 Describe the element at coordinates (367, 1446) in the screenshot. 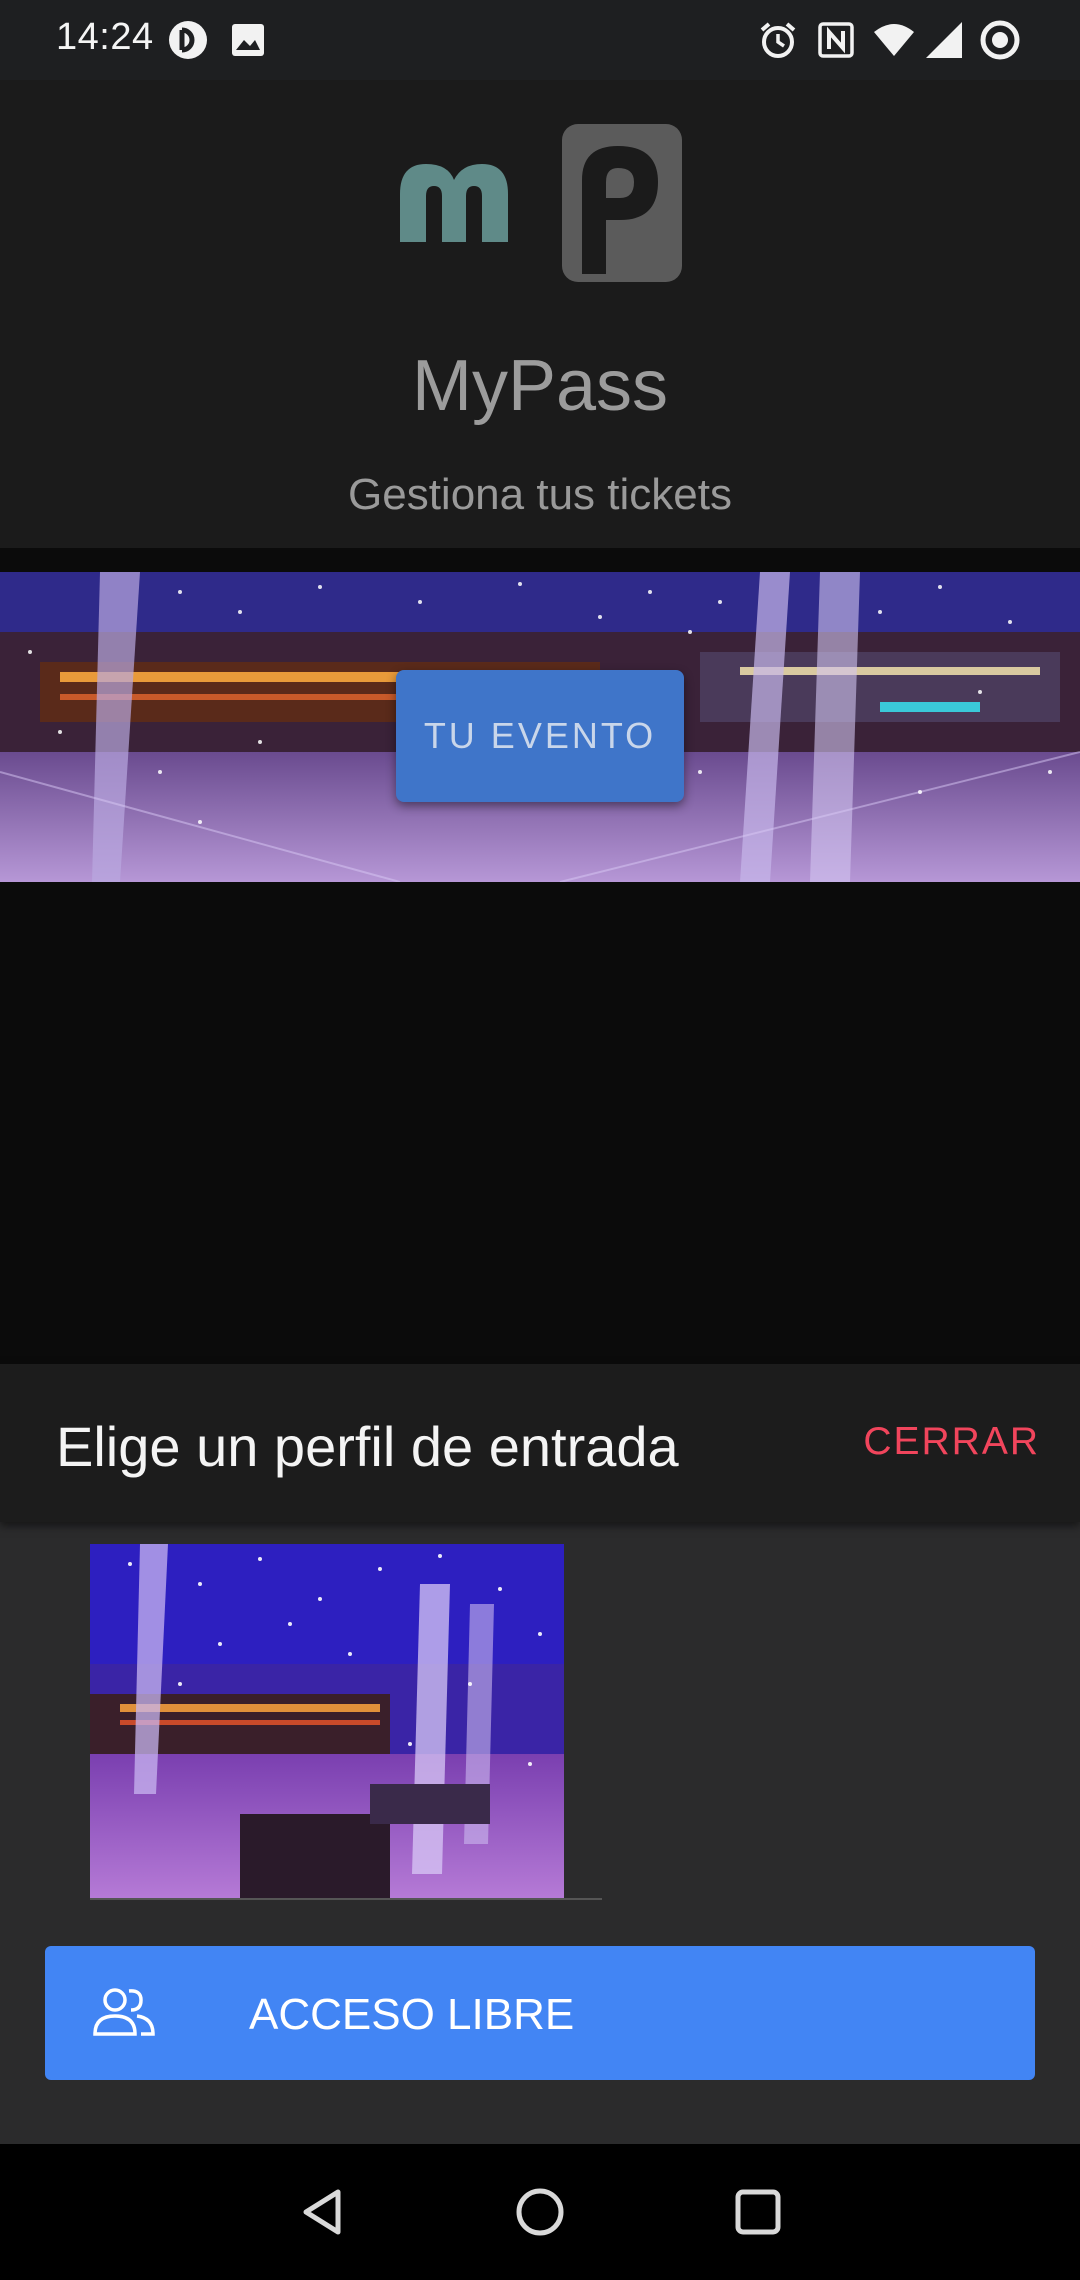

I see `sheet-title: Elige un perfil de entrada` at that location.